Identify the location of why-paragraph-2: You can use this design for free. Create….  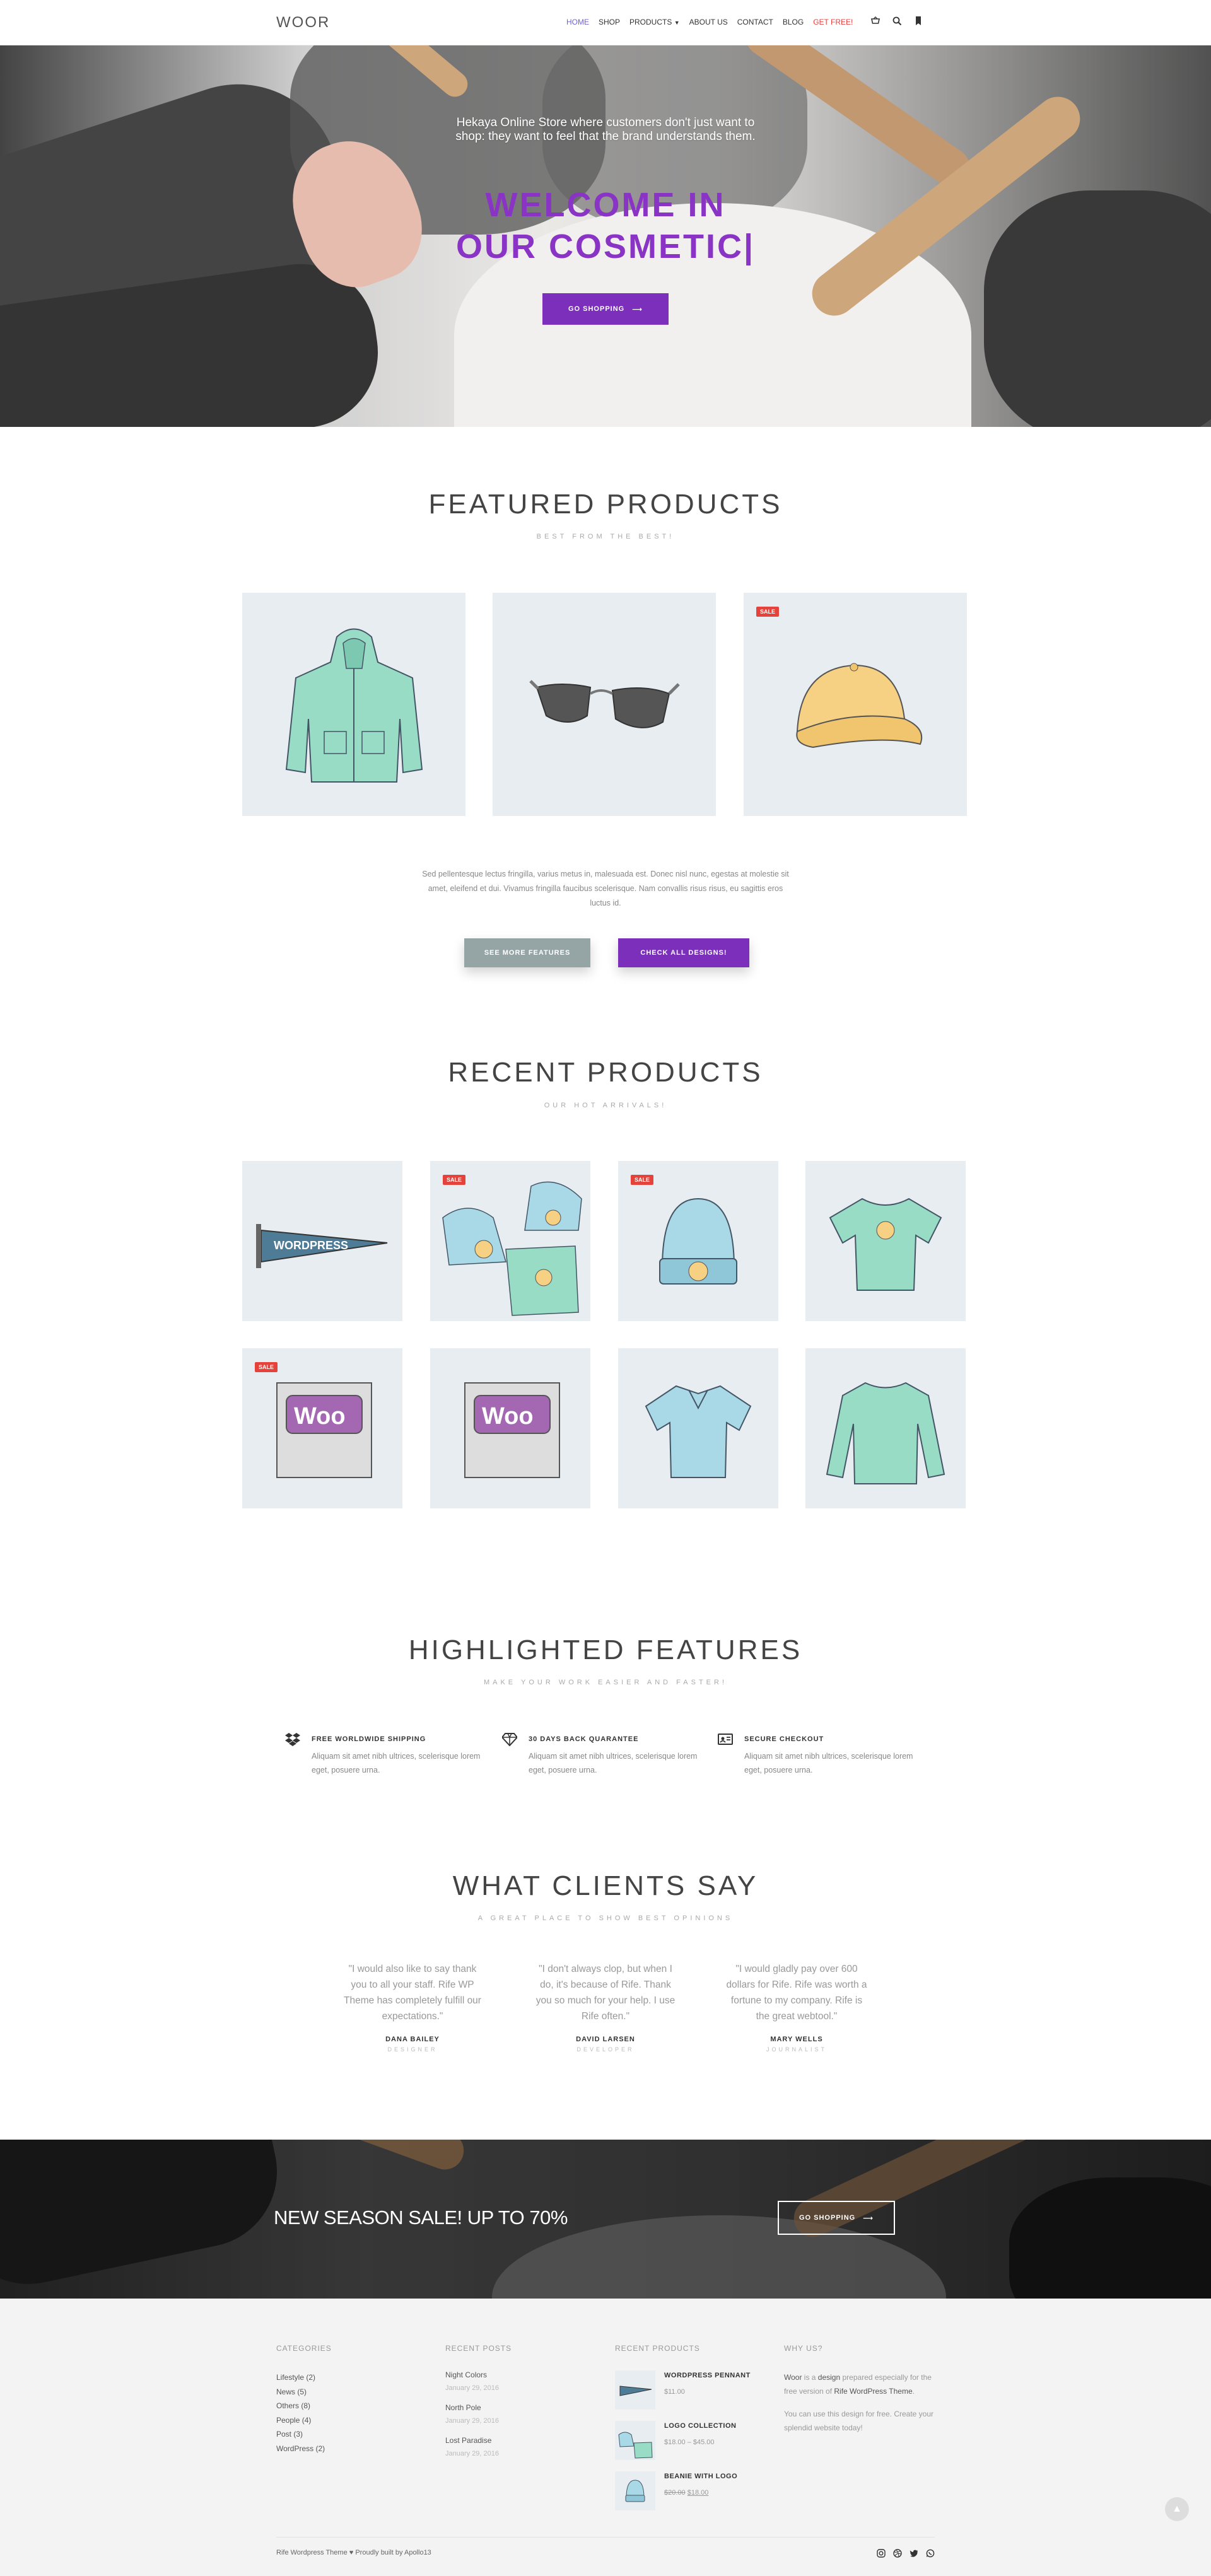
(859, 2421).